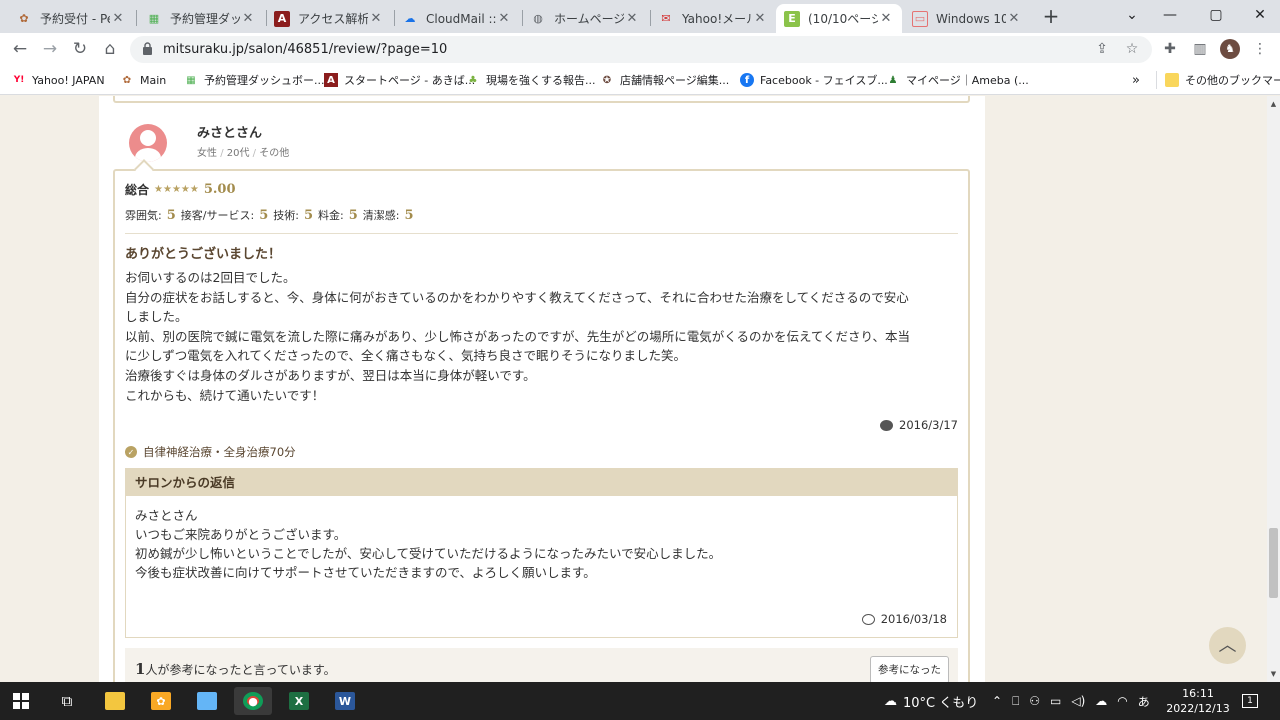 Image resolution: width=1280 pixels, height=720 pixels. Describe the element at coordinates (253, 701) in the screenshot. I see `chrome-app-icon: ●` at that location.